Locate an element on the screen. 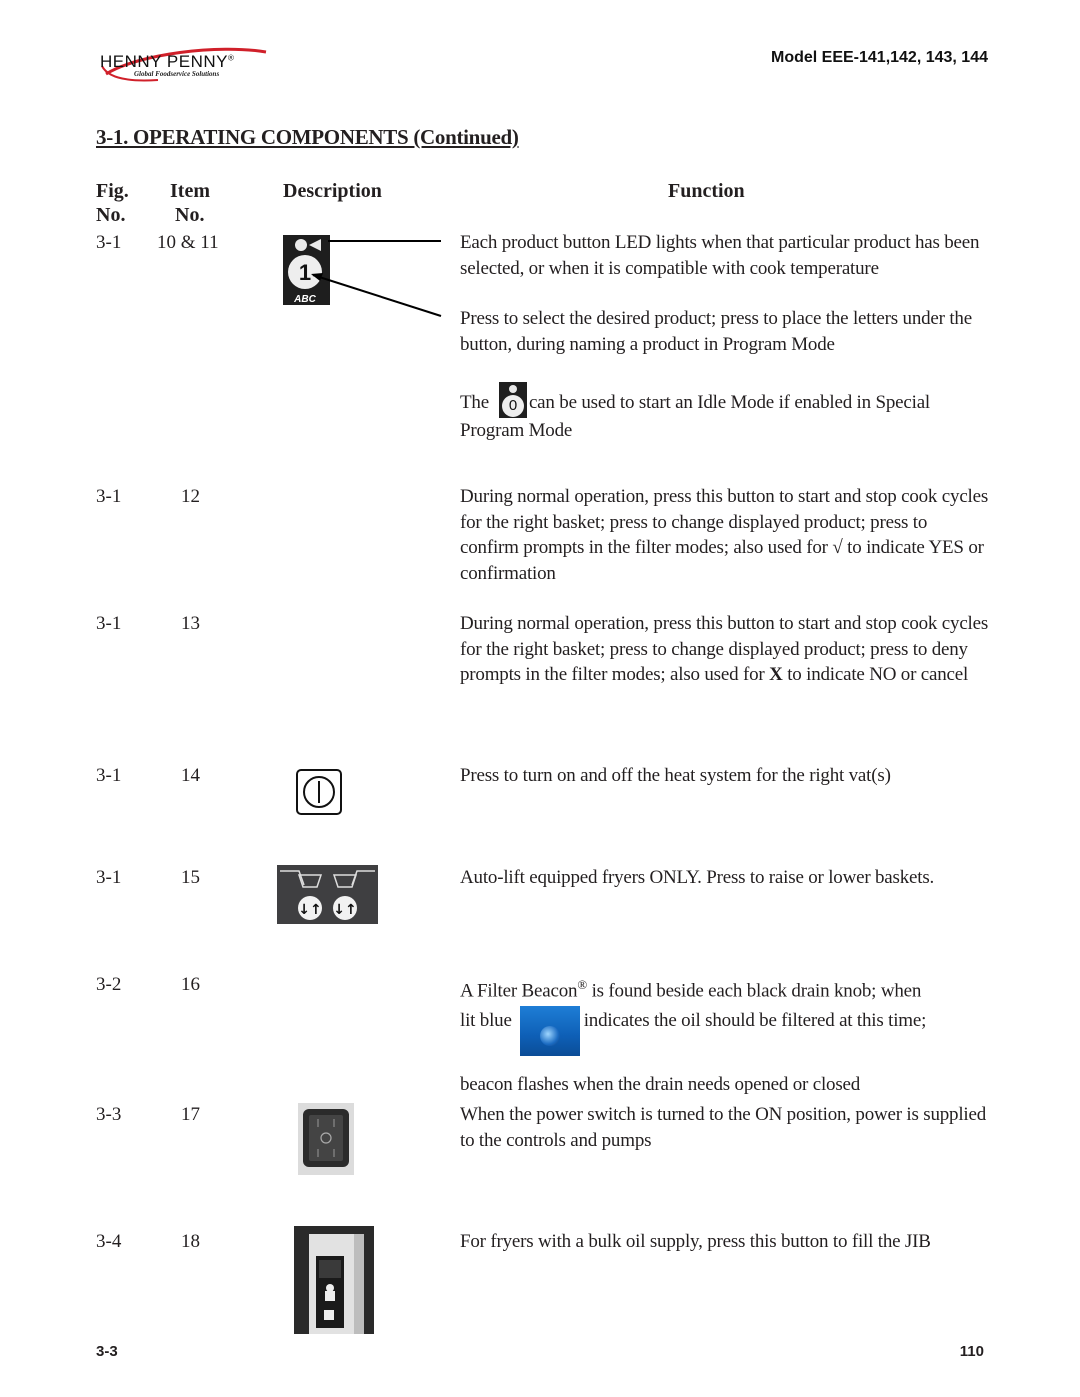 The width and height of the screenshot is (1080, 1397). col-header-item: Item No. is located at coordinates (190, 203).